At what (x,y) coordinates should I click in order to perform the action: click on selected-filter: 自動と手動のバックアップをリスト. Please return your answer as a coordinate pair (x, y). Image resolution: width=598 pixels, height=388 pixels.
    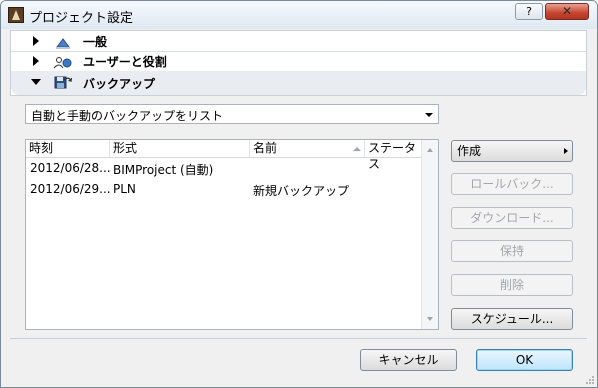
    Looking at the image, I should click on (127, 116).